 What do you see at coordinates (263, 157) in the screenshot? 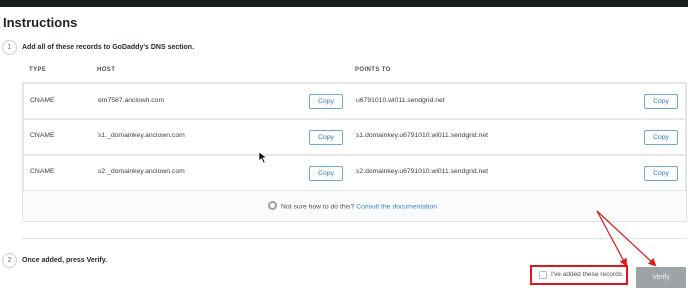
I see `mouse-cursor-icon` at bounding box center [263, 157].